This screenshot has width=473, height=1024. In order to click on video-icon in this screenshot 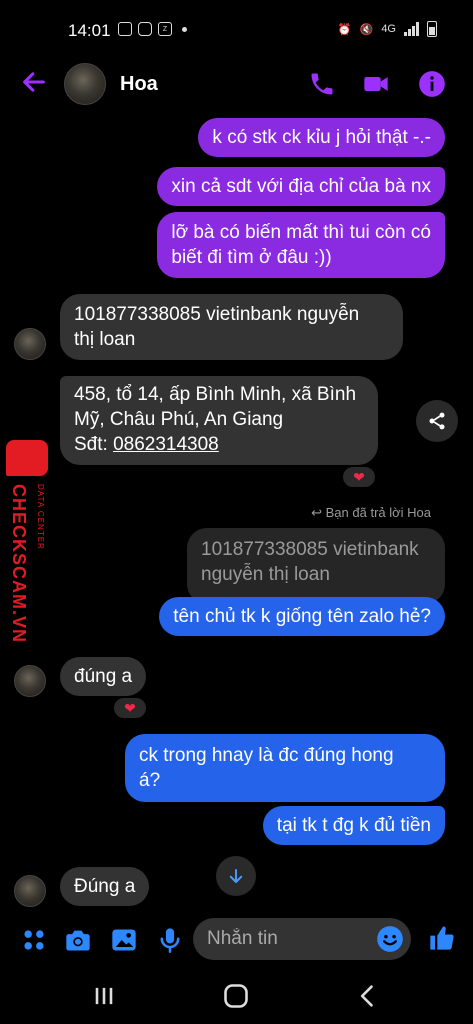, I will do `click(376, 84)`.